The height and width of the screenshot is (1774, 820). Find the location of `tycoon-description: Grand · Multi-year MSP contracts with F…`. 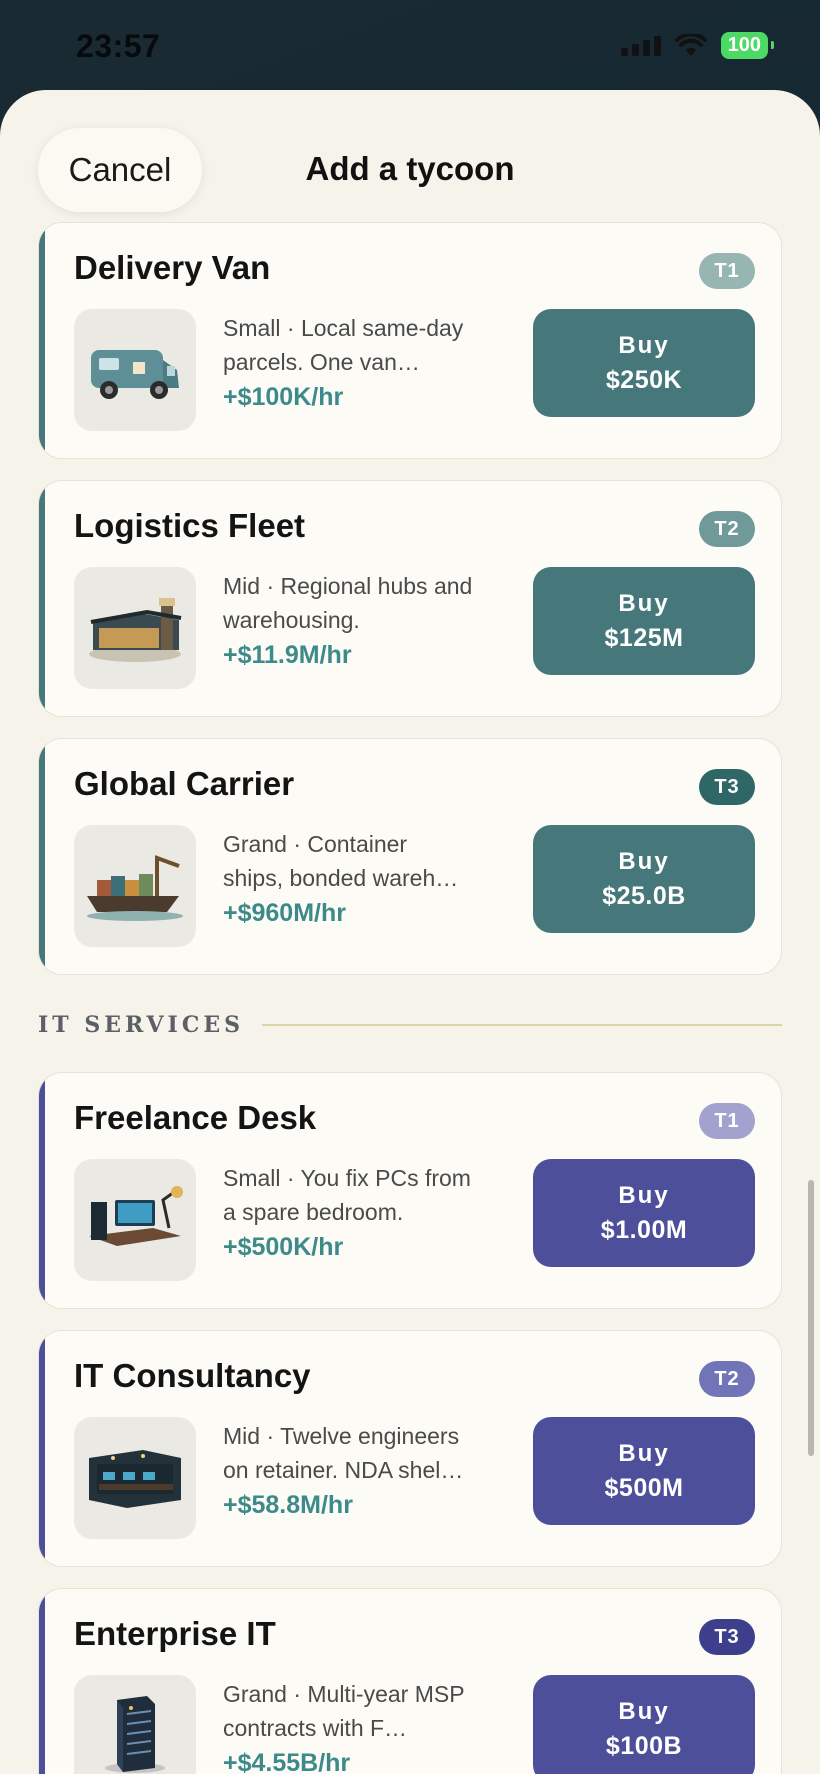

tycoon-description: Grand · Multi-year MSP contracts with F… is located at coordinates (344, 1711).